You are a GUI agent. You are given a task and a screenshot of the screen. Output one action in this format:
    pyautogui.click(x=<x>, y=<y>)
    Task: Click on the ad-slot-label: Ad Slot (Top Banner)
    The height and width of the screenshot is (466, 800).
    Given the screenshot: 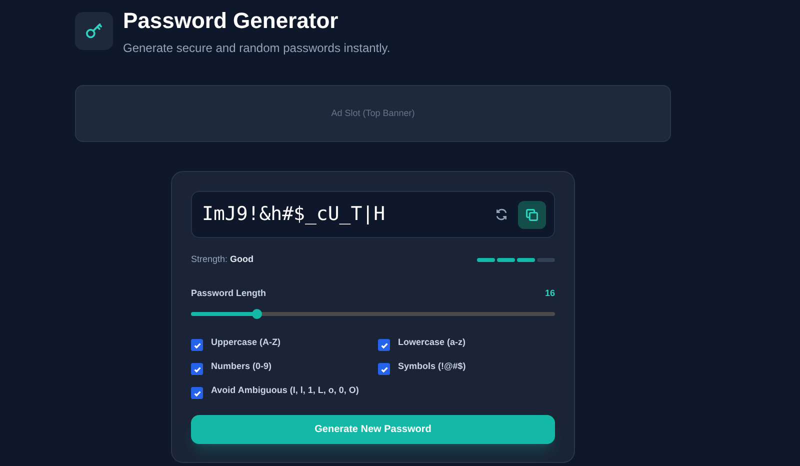 What is the action you would take?
    pyautogui.click(x=373, y=113)
    